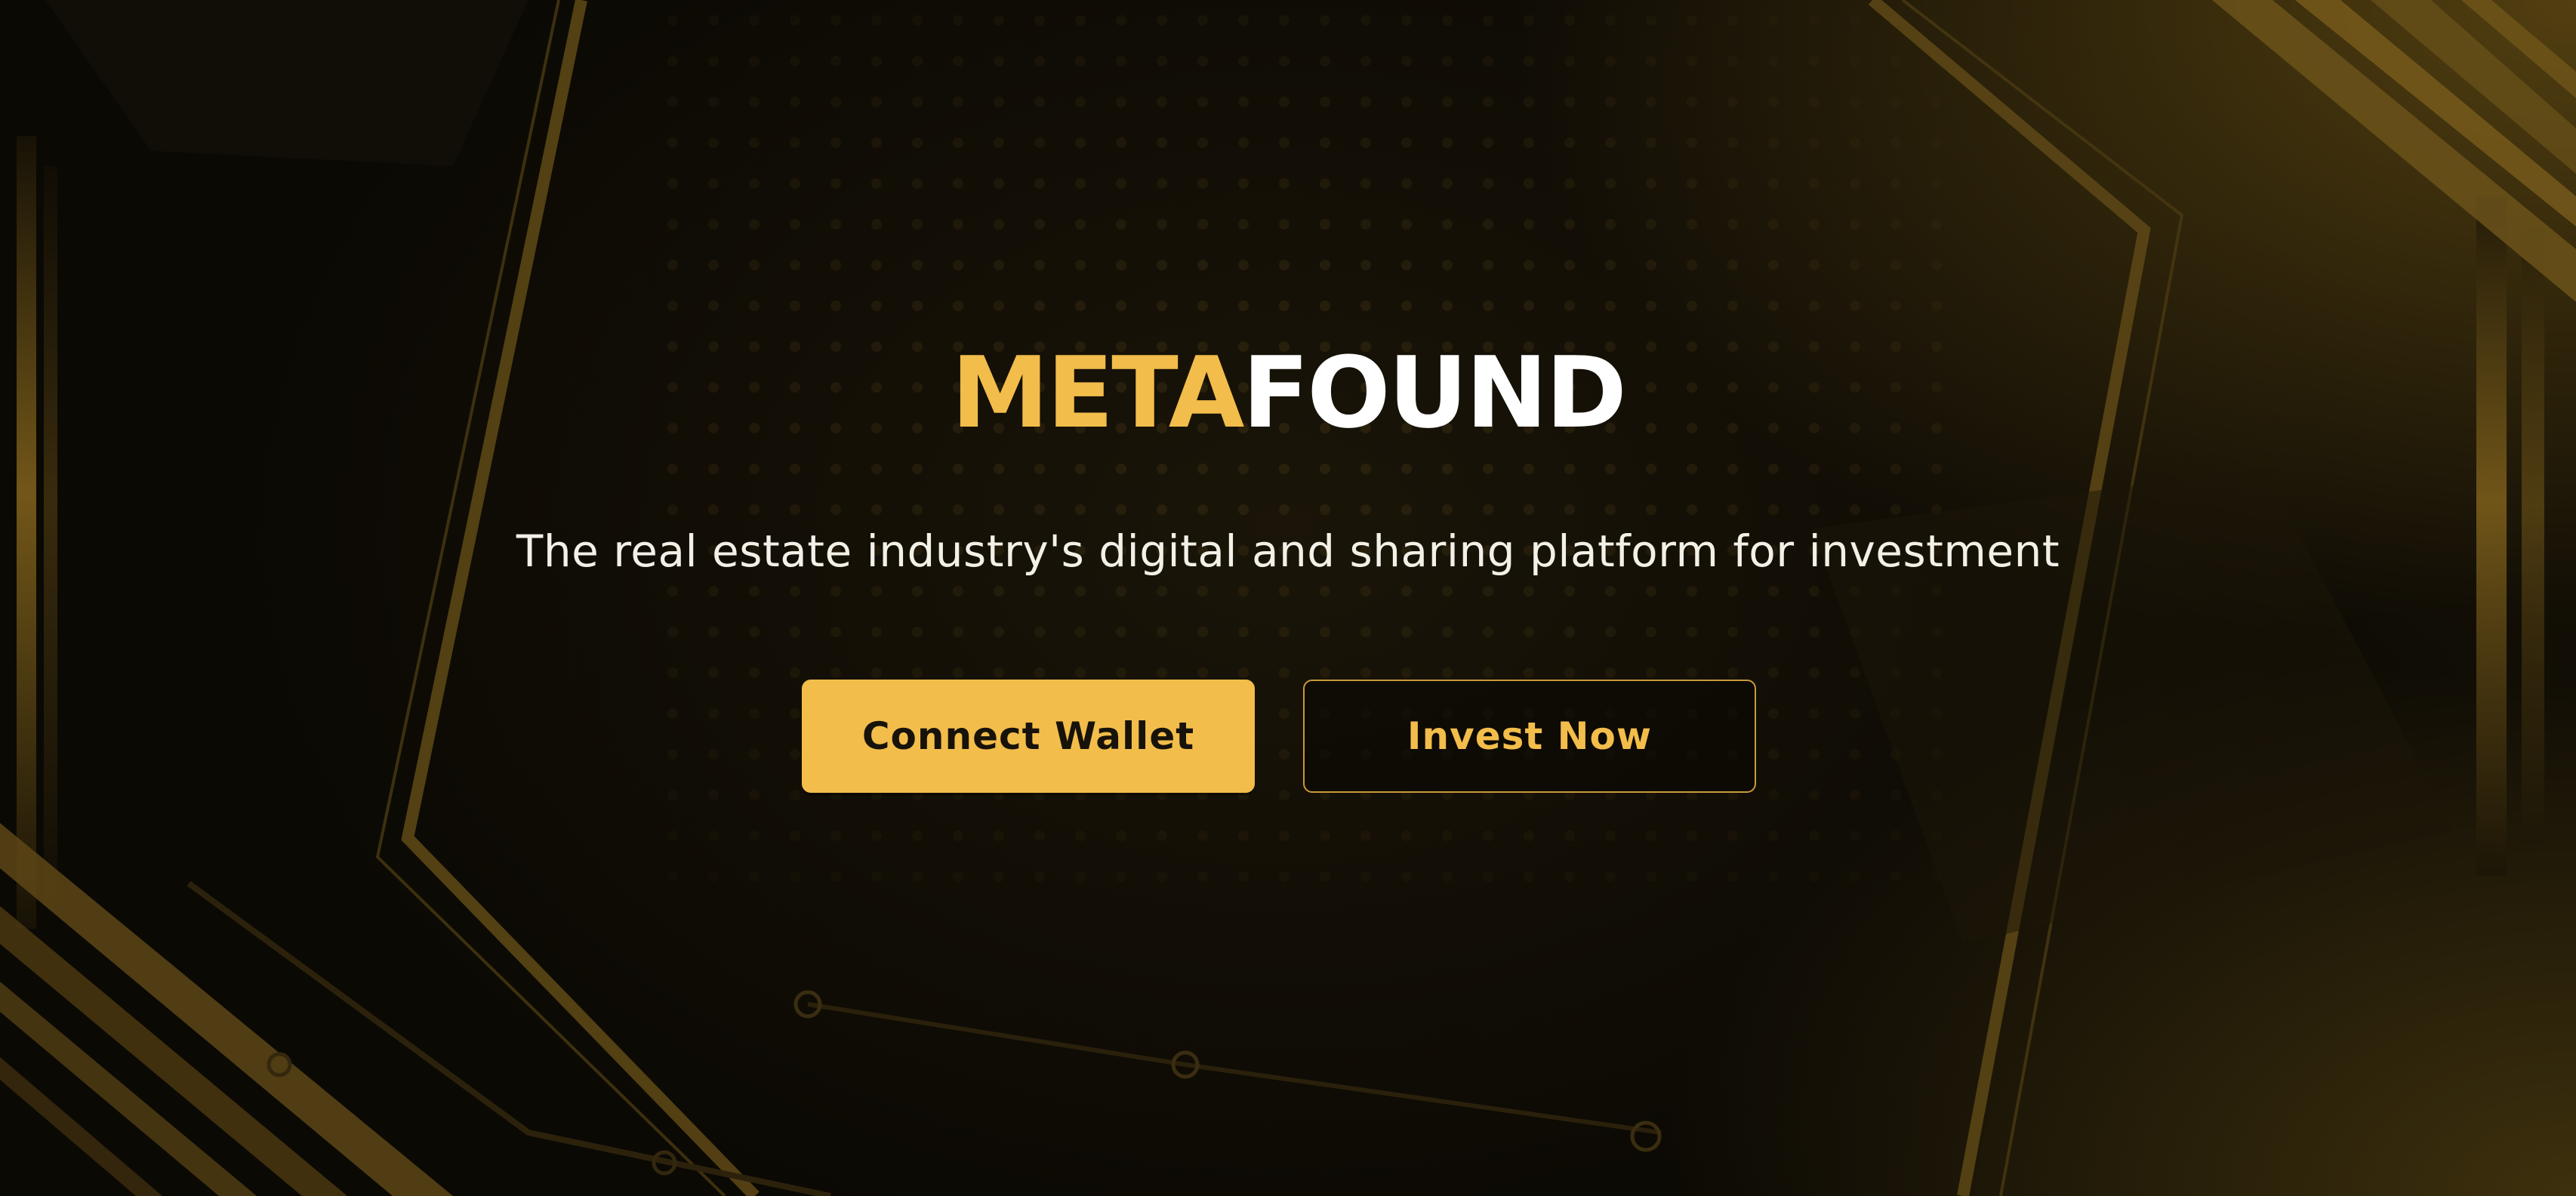 The height and width of the screenshot is (1196, 2576). I want to click on connect-wallet-button: Connect Wallet, so click(1028, 737).